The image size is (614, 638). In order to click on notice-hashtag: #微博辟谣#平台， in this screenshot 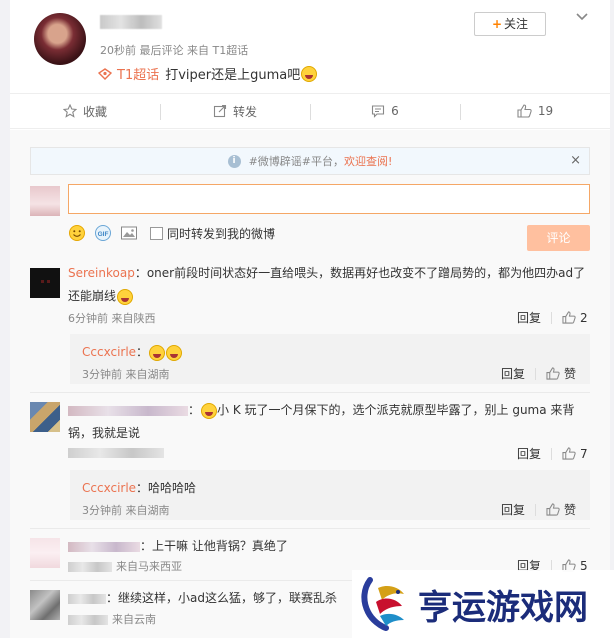, I will do `click(296, 161)`.